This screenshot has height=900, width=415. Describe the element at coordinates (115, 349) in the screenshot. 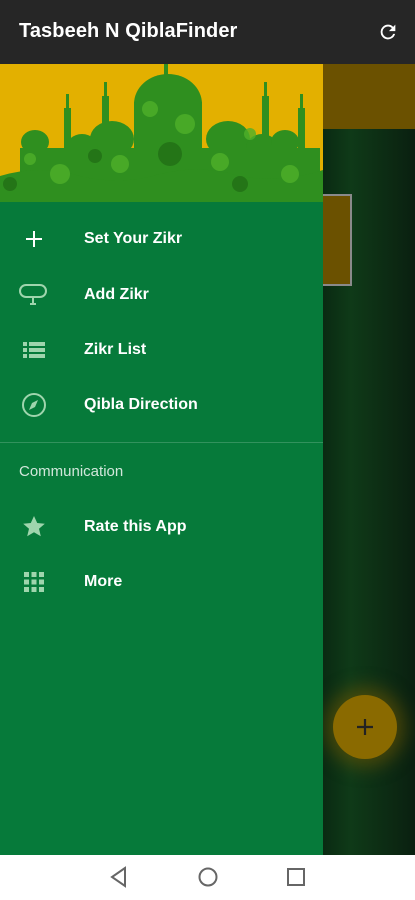

I see `menu-item-label: Zikr List` at that location.